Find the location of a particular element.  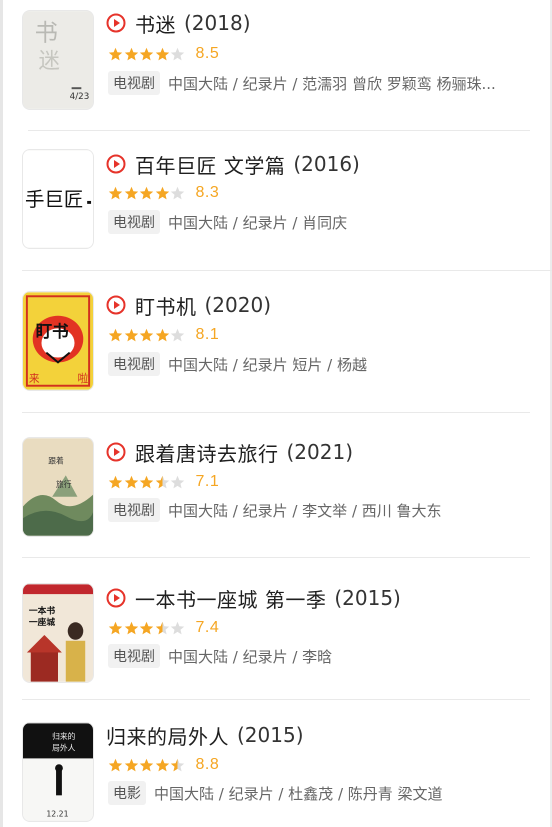

movie-meta: 中国大陆 / 纪录片 / 李文举 / 西川 鲁大东 is located at coordinates (305, 510).